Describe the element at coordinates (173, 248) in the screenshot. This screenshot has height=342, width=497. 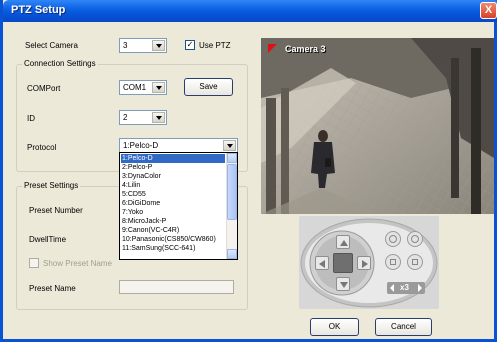
I see `protocol-option: 11:SamSung(SCC-641)` at that location.